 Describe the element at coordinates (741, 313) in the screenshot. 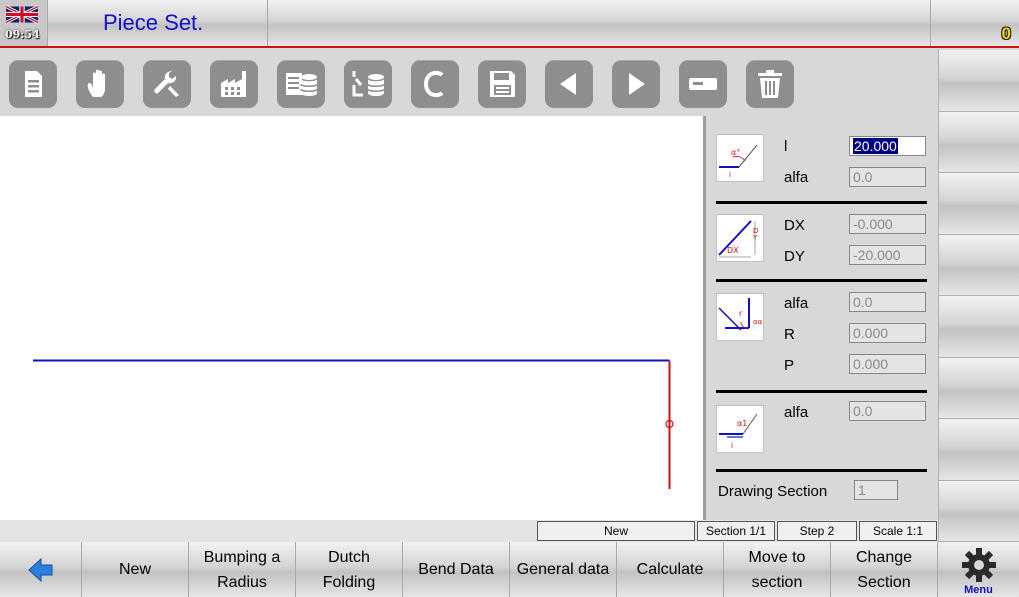

I see `svg-text: r` at that location.